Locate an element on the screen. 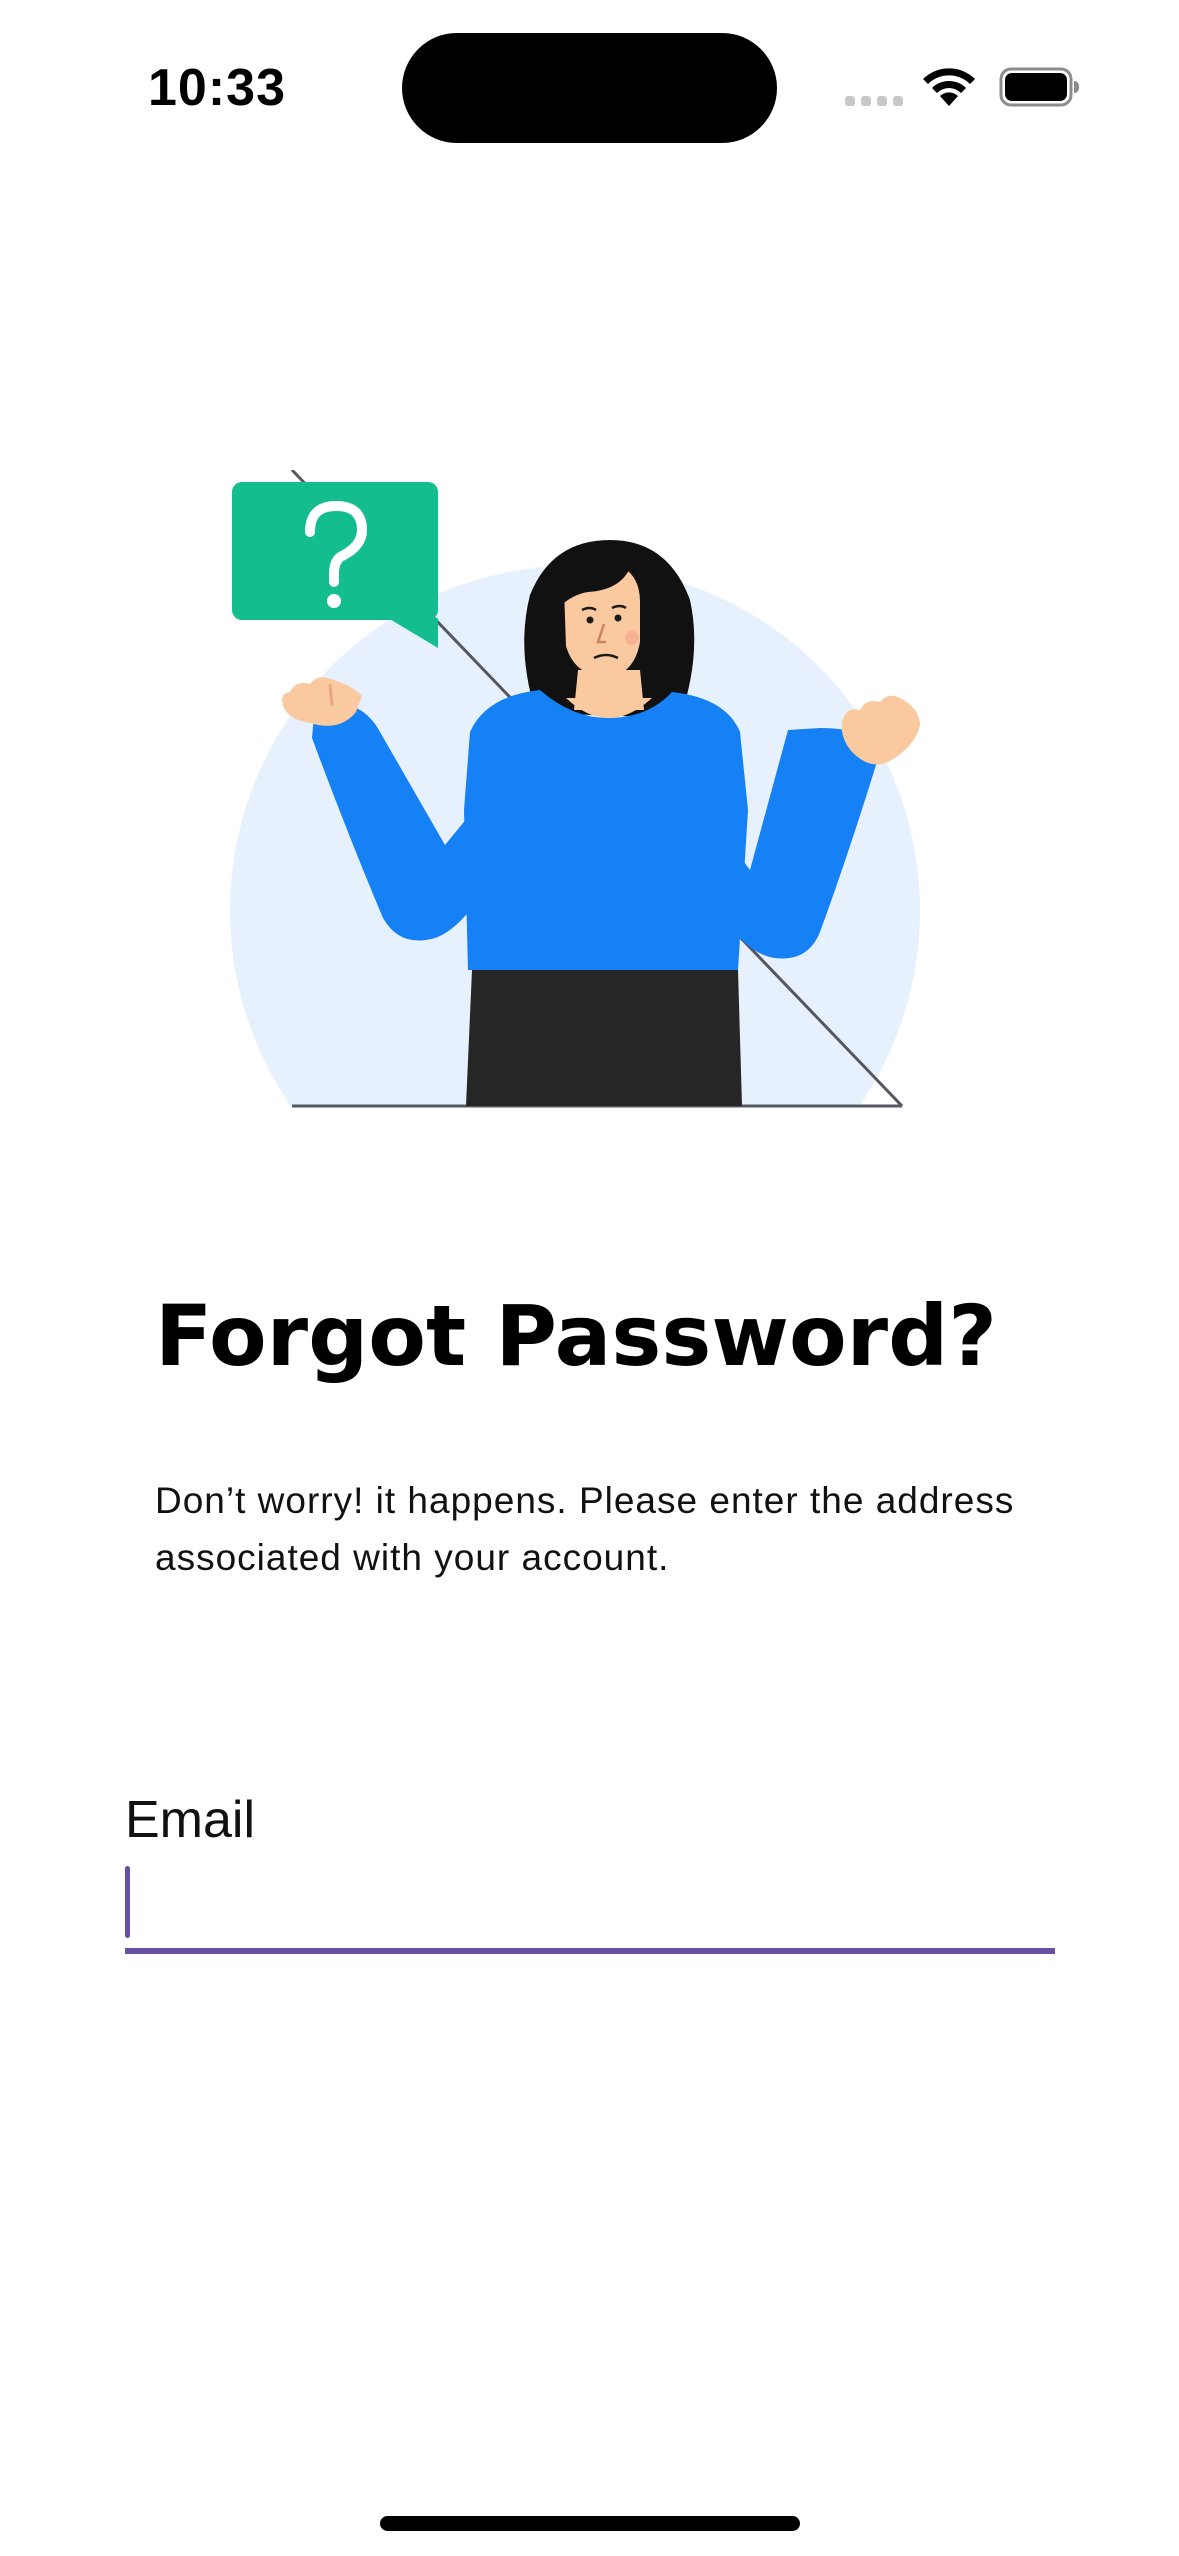 The height and width of the screenshot is (2556, 1179). home-indicator is located at coordinates (590, 2523).